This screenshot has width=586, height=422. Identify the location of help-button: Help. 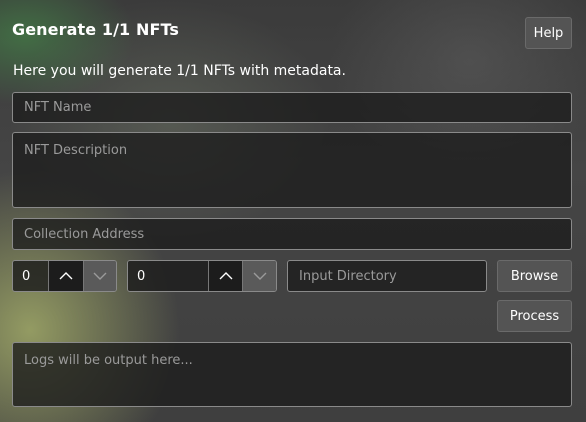
(548, 33).